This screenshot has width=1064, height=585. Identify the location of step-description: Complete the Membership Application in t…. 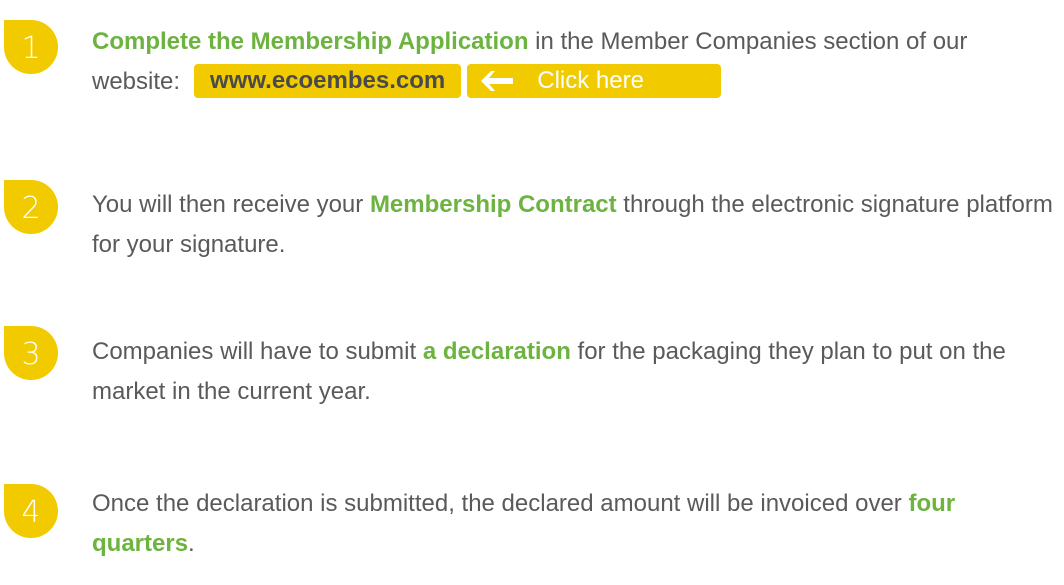
(577, 62).